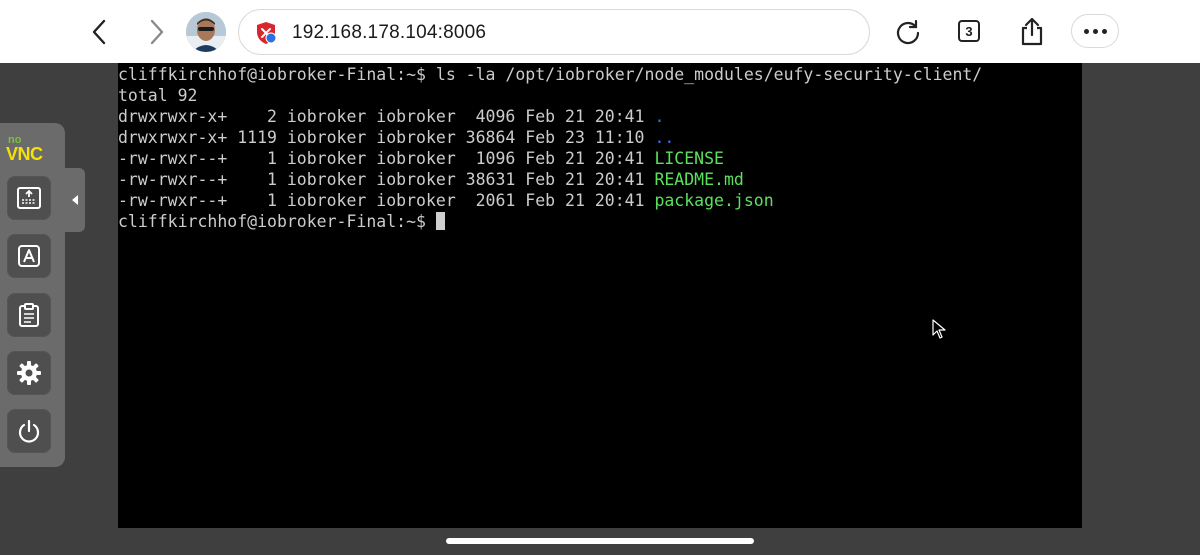 Image resolution: width=1200 pixels, height=555 pixels. I want to click on novnc-logo: no VNC, so click(31, 150).